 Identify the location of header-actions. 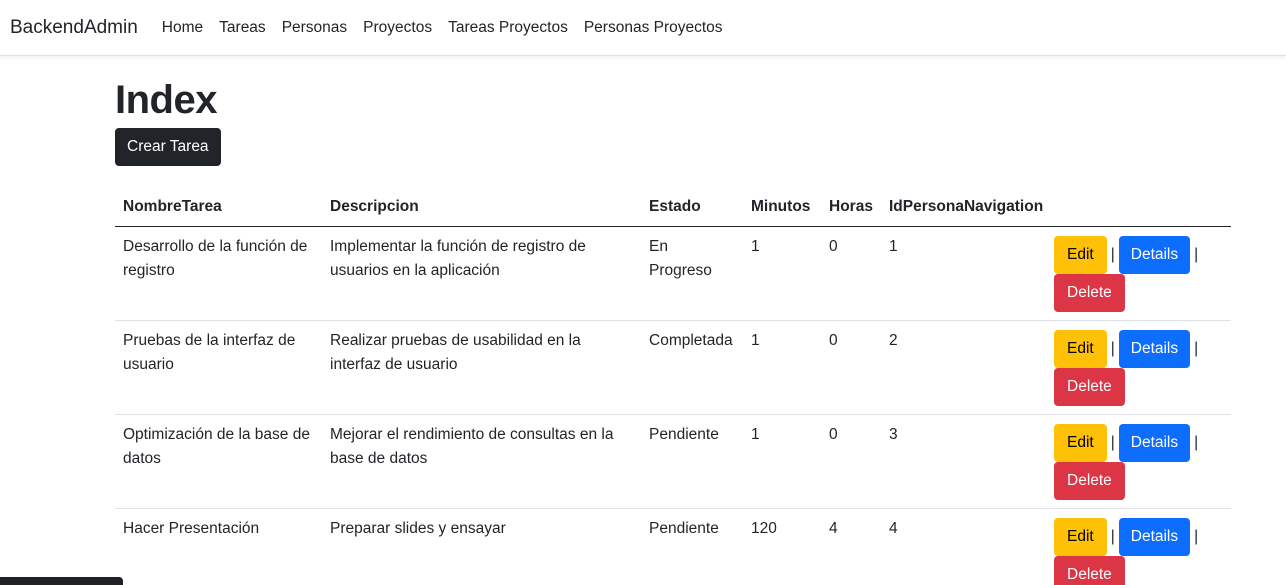
(1142, 207).